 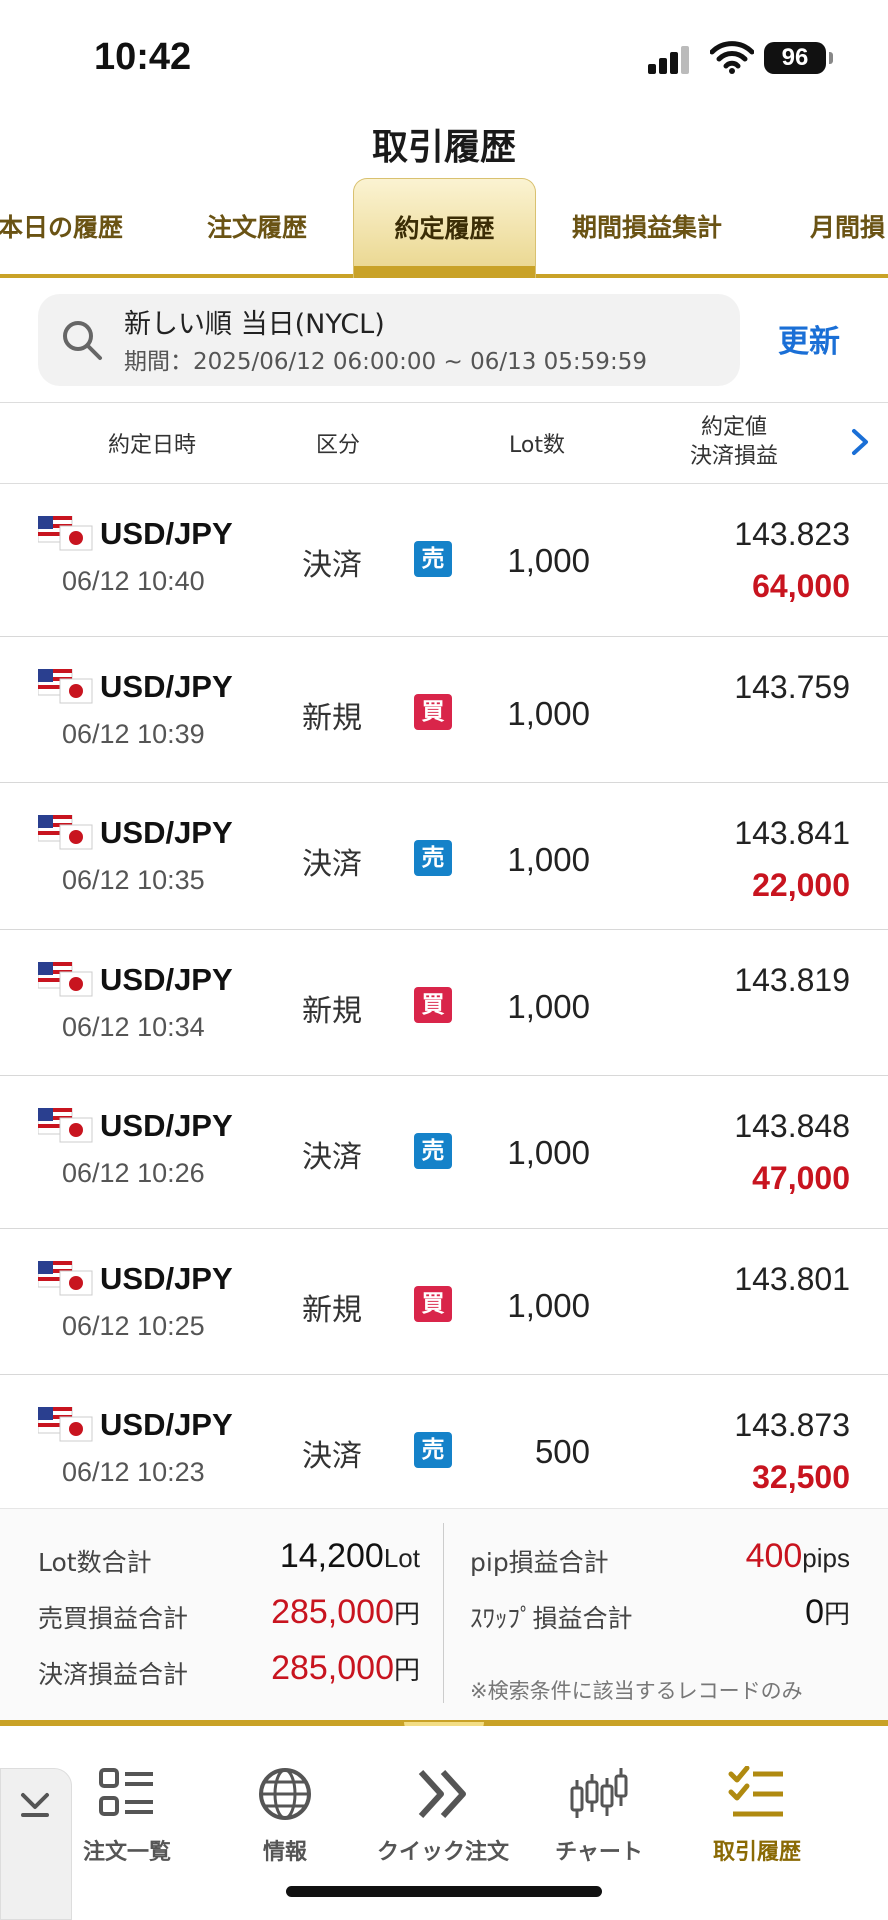 What do you see at coordinates (338, 445) in the screenshot?
I see `column-header-kind: 区分` at bounding box center [338, 445].